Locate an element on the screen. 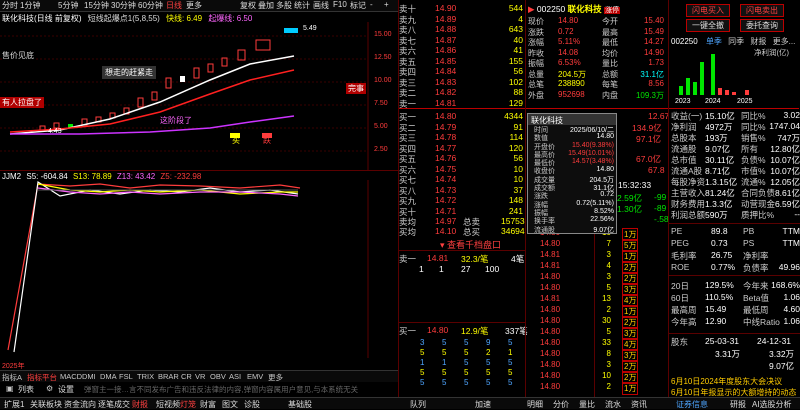 The image size is (800, 410). fin-row: 总市值 30.11亿 负债% 10.07亿 is located at coordinates (735, 159).